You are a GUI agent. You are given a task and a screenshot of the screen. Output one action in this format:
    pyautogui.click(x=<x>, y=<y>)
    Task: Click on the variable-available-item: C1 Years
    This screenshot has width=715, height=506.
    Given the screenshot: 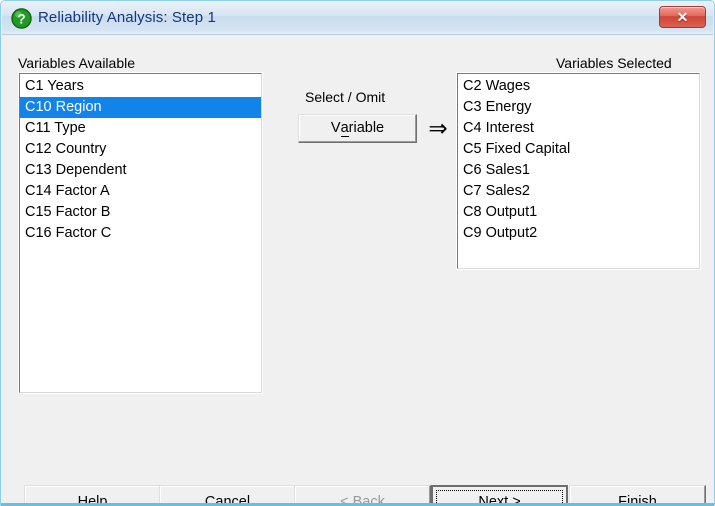 What is the action you would take?
    pyautogui.click(x=140, y=86)
    